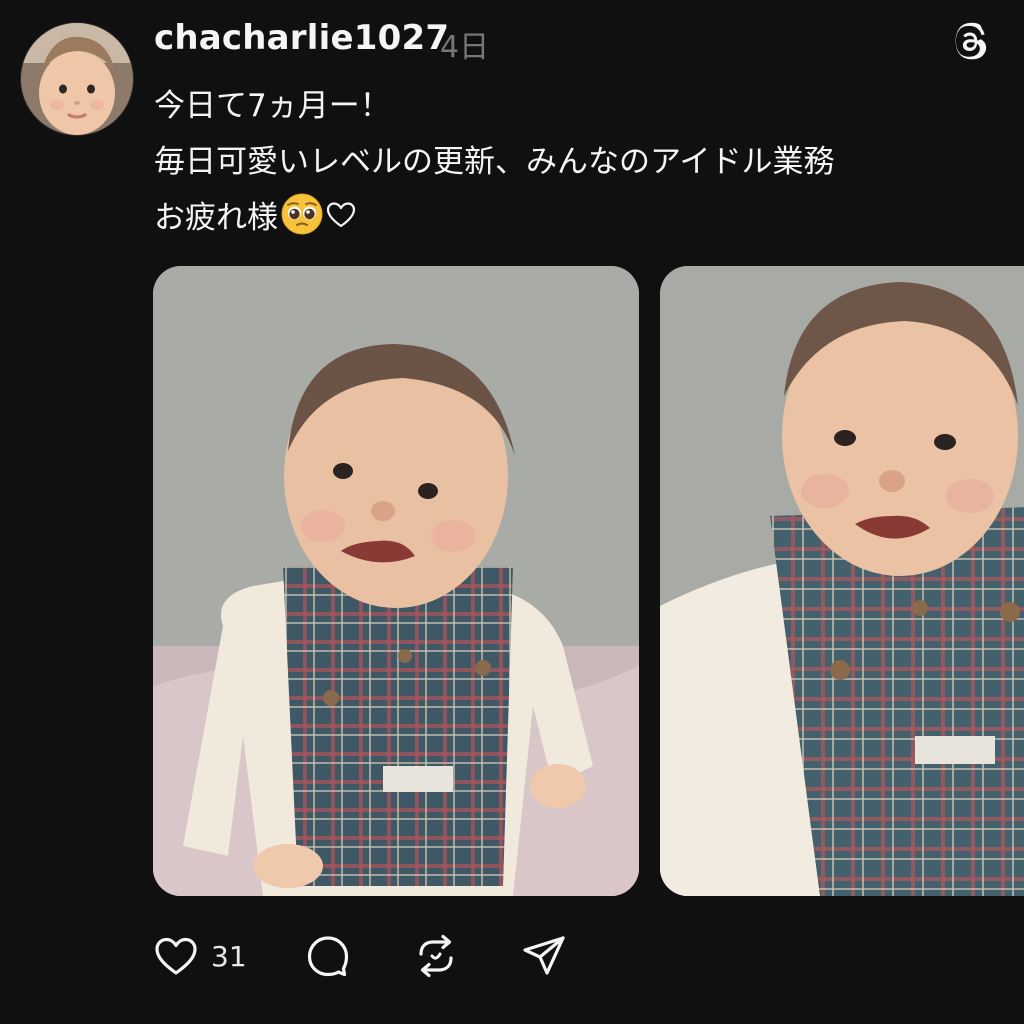  Describe the element at coordinates (970, 42) in the screenshot. I see `threads-logo-icon` at that location.